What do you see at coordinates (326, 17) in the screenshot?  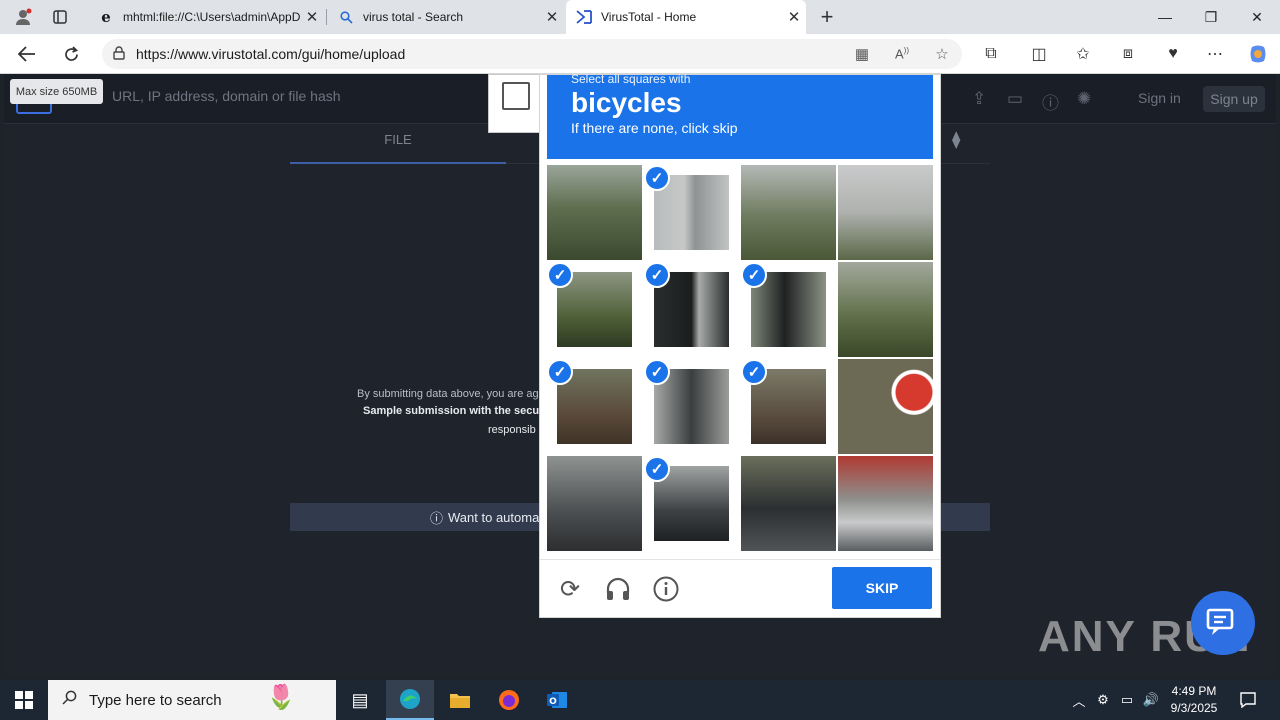 I see `tab-separator` at bounding box center [326, 17].